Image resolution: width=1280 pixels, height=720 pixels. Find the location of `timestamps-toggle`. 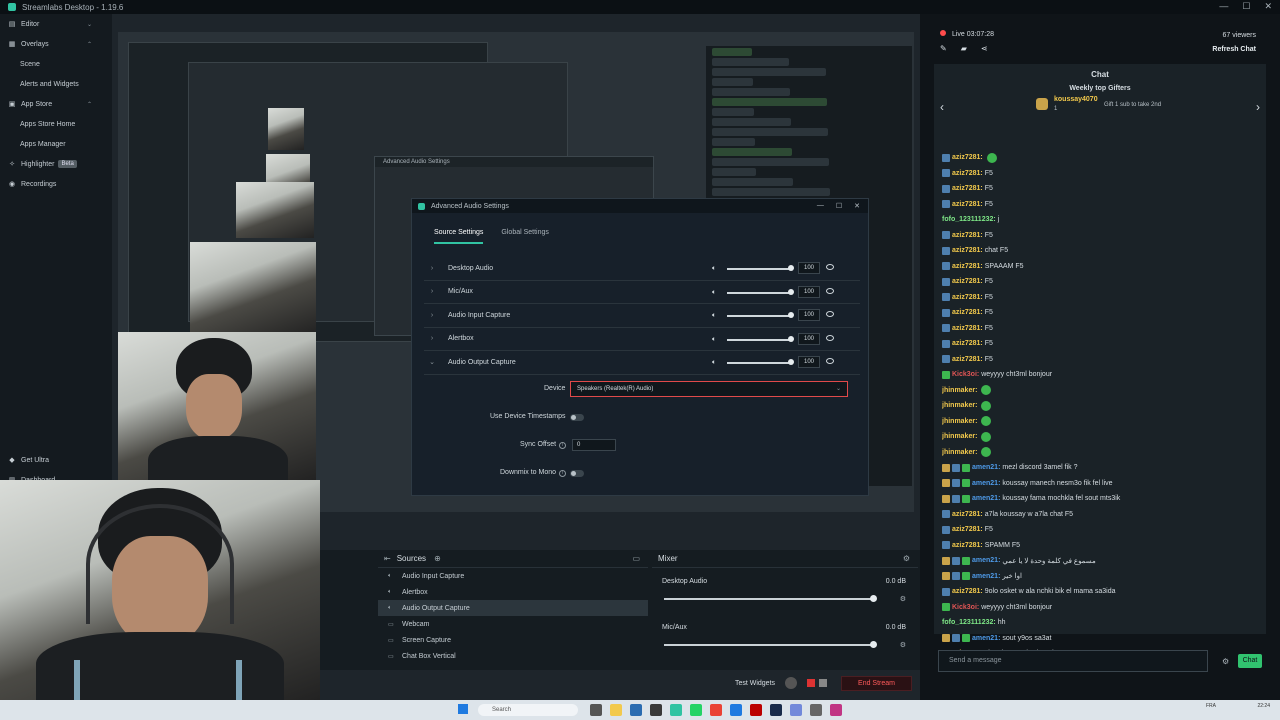

timestamps-toggle is located at coordinates (577, 417).